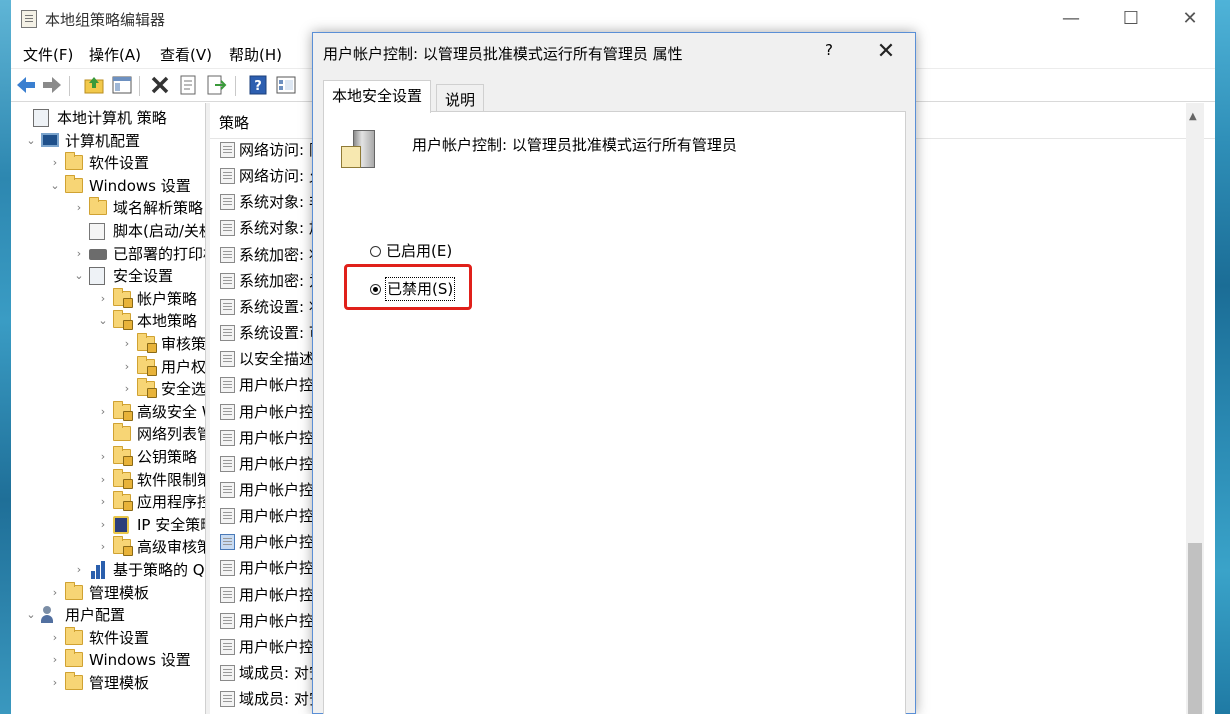  I want to click on tree-item-label: 本地策略, so click(167, 321).